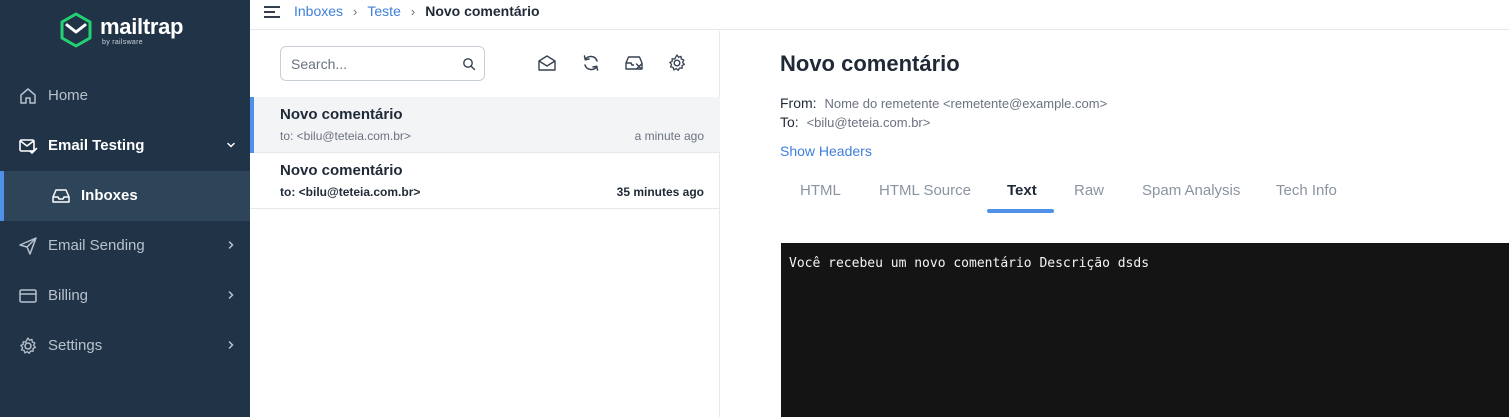 Image resolution: width=1509 pixels, height=417 pixels. I want to click on sidebar-item-billing: Billing, so click(125, 296).